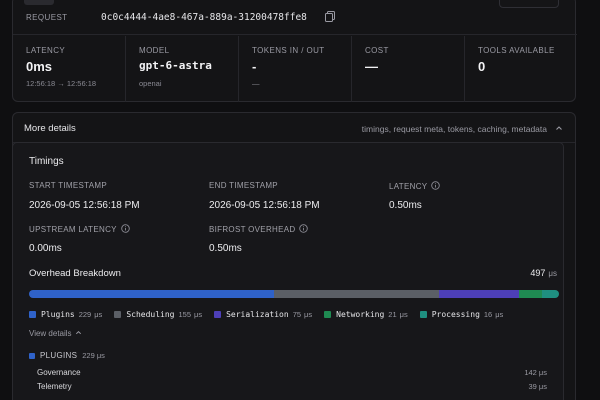 This screenshot has height=400, width=600. I want to click on legend-label: Plugins, so click(58, 314).